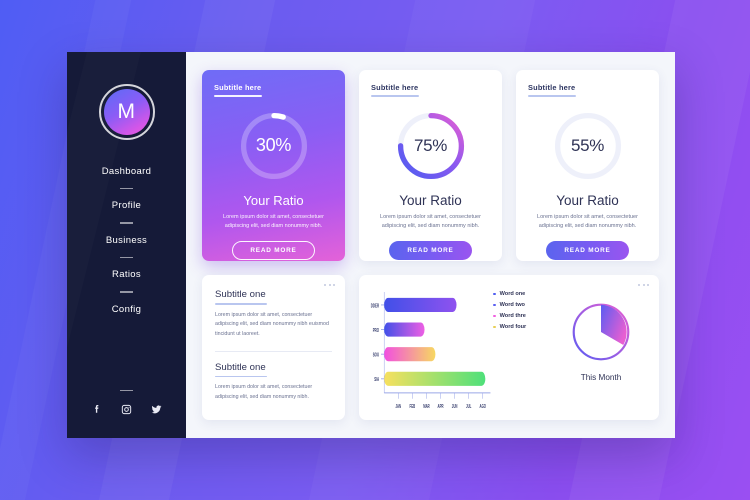 The width and height of the screenshot is (750, 500). What do you see at coordinates (96, 409) in the screenshot?
I see `facebook-icon` at bounding box center [96, 409].